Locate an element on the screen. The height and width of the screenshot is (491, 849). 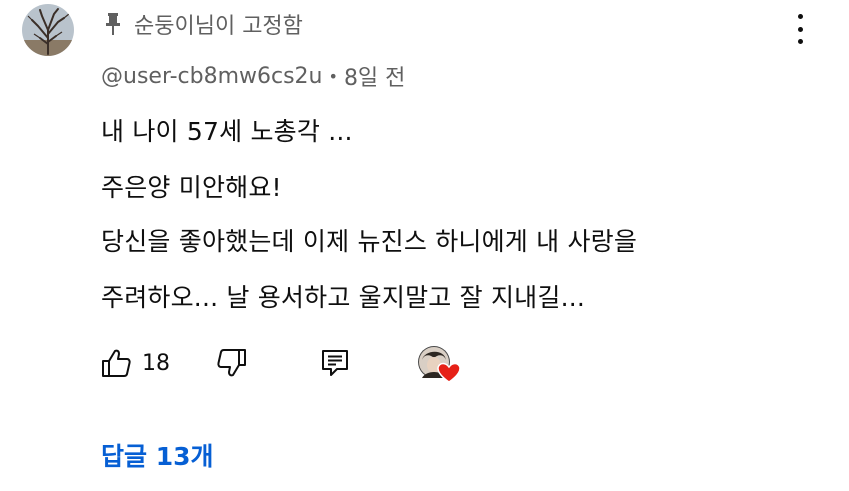
author-handle: @user-cb8mw6cs2u is located at coordinates (212, 76).